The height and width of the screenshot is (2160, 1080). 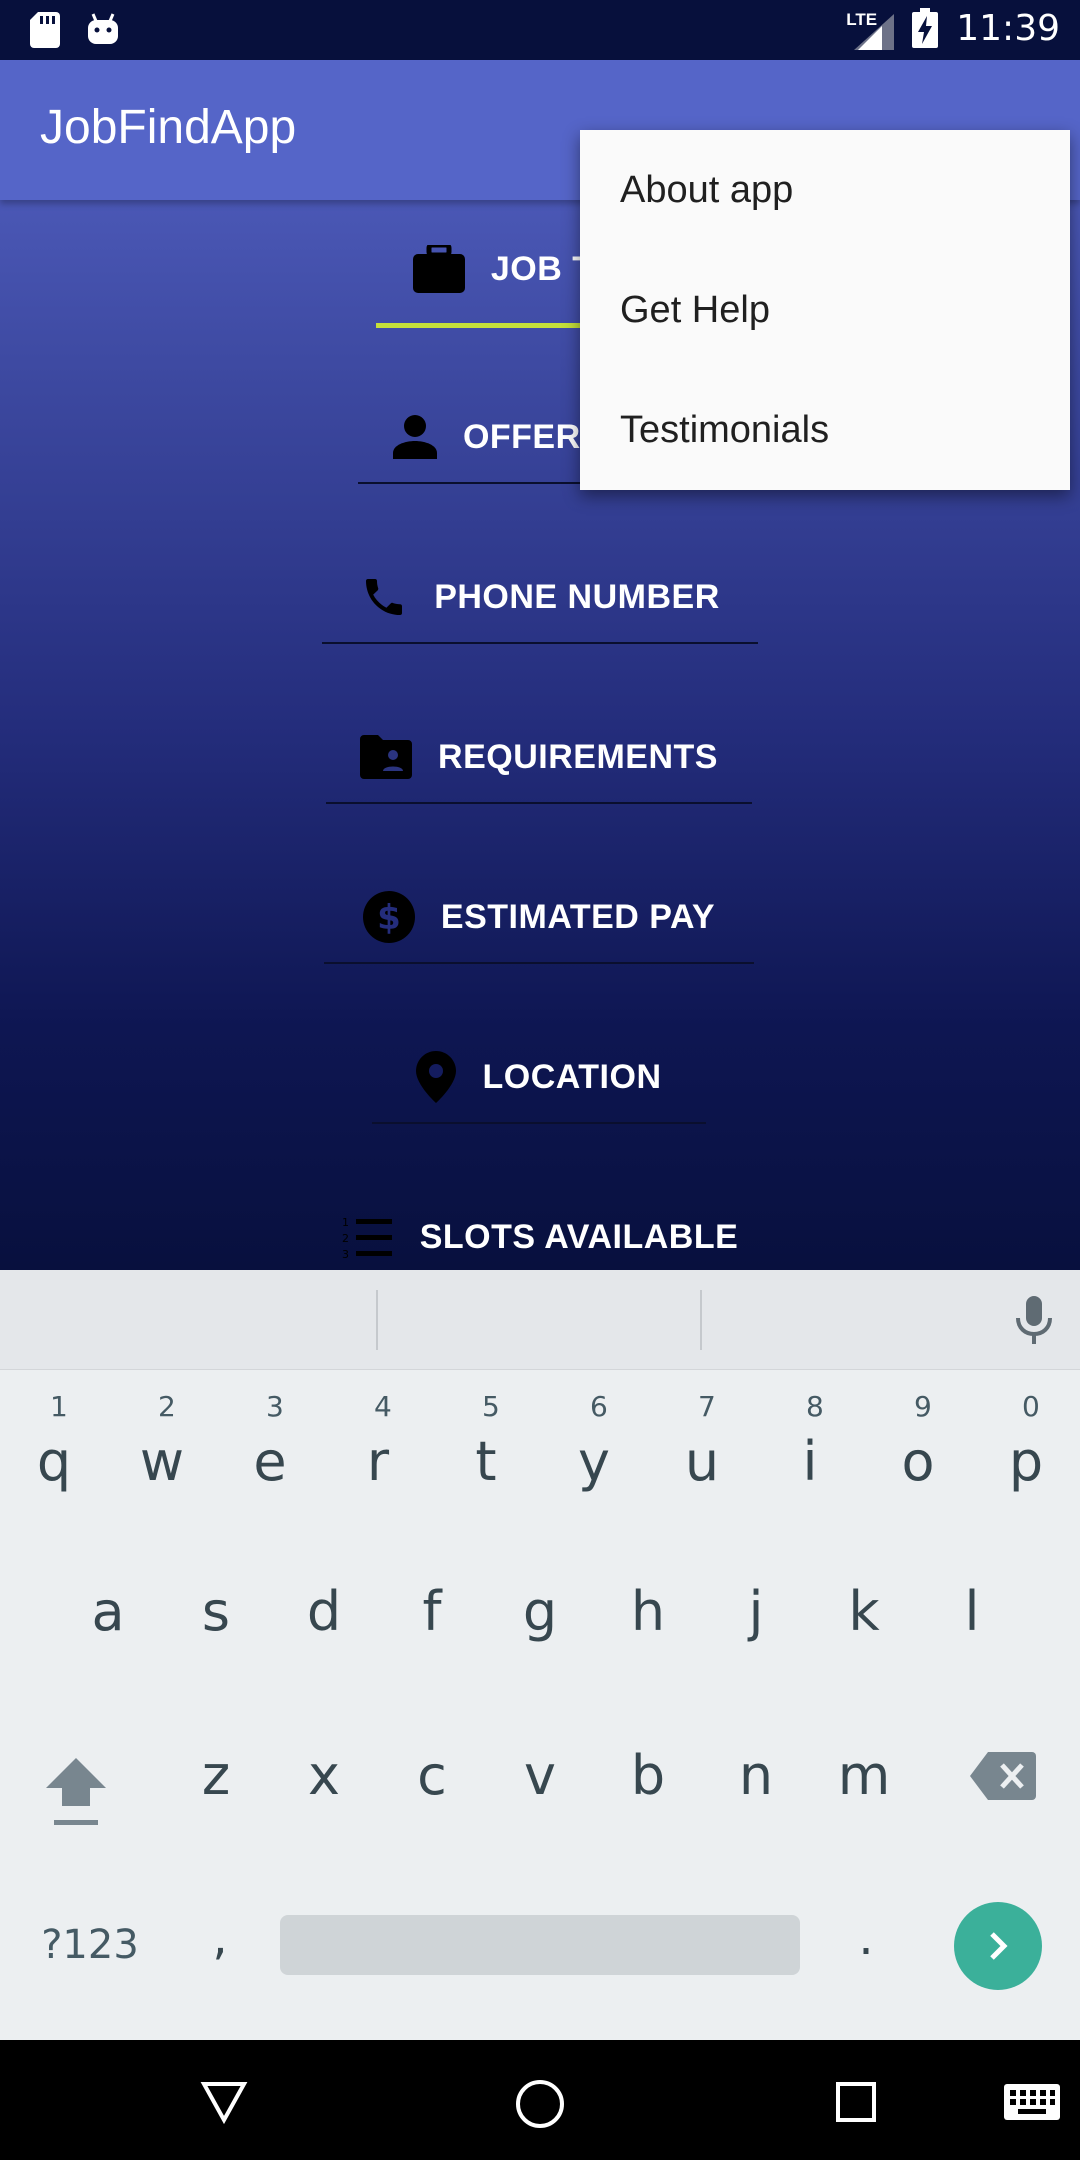 What do you see at coordinates (168, 127) in the screenshot?
I see `app-title: JobFindApp` at bounding box center [168, 127].